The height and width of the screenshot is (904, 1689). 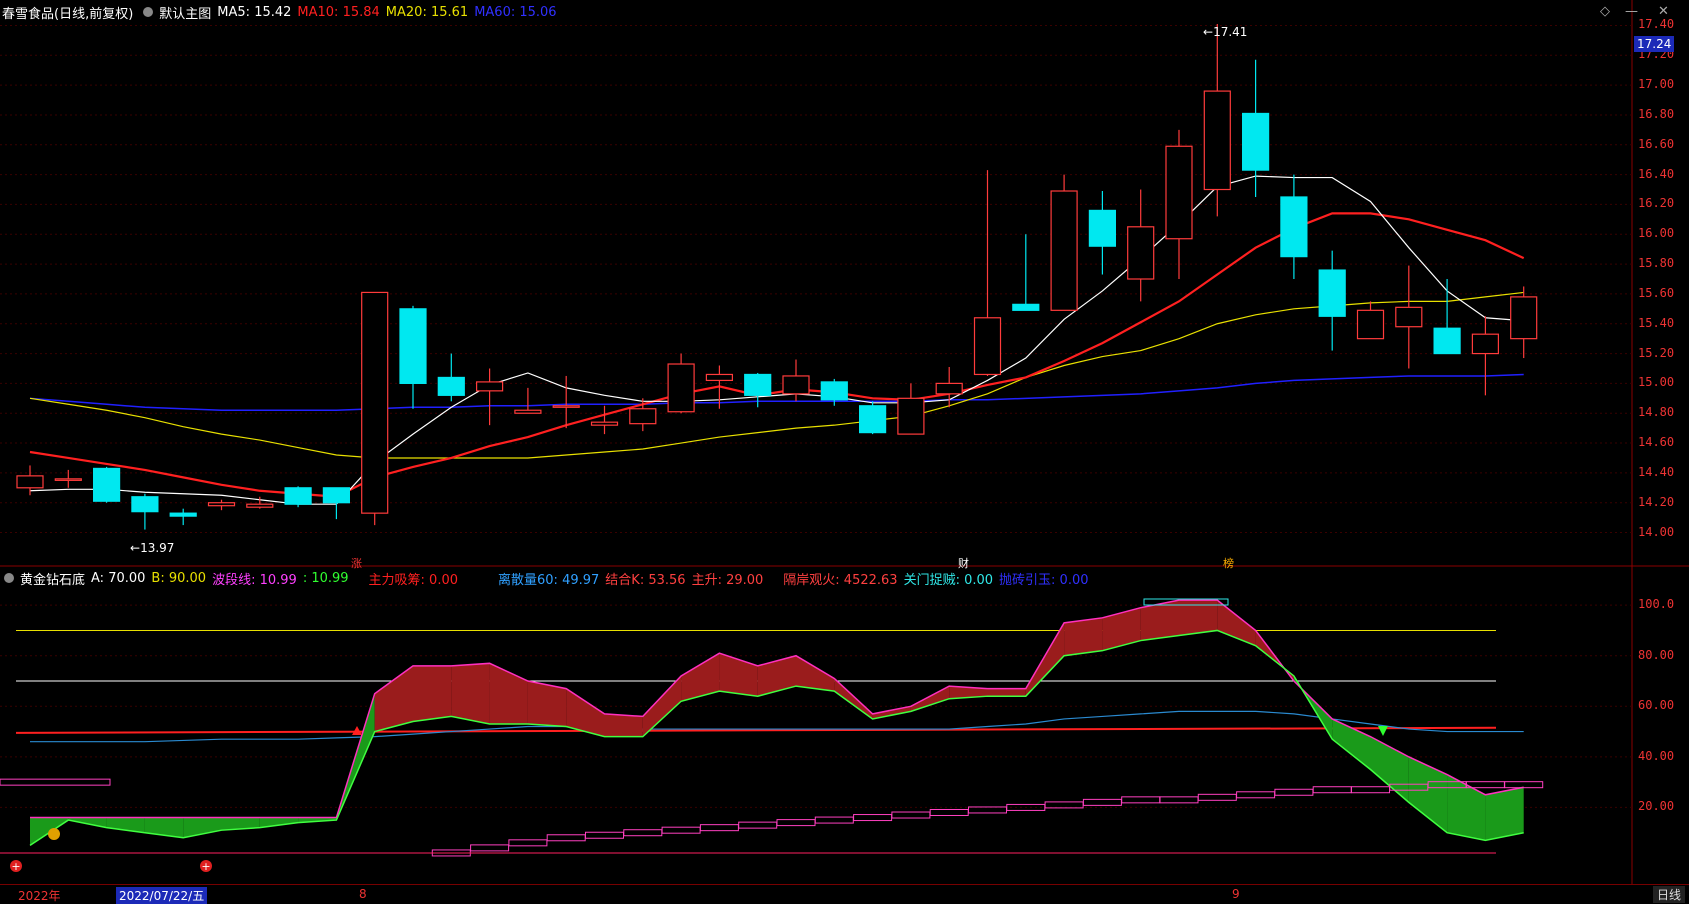 I want to click on indicator-watch: 隔岸观火: 4522.63, so click(x=840, y=580).